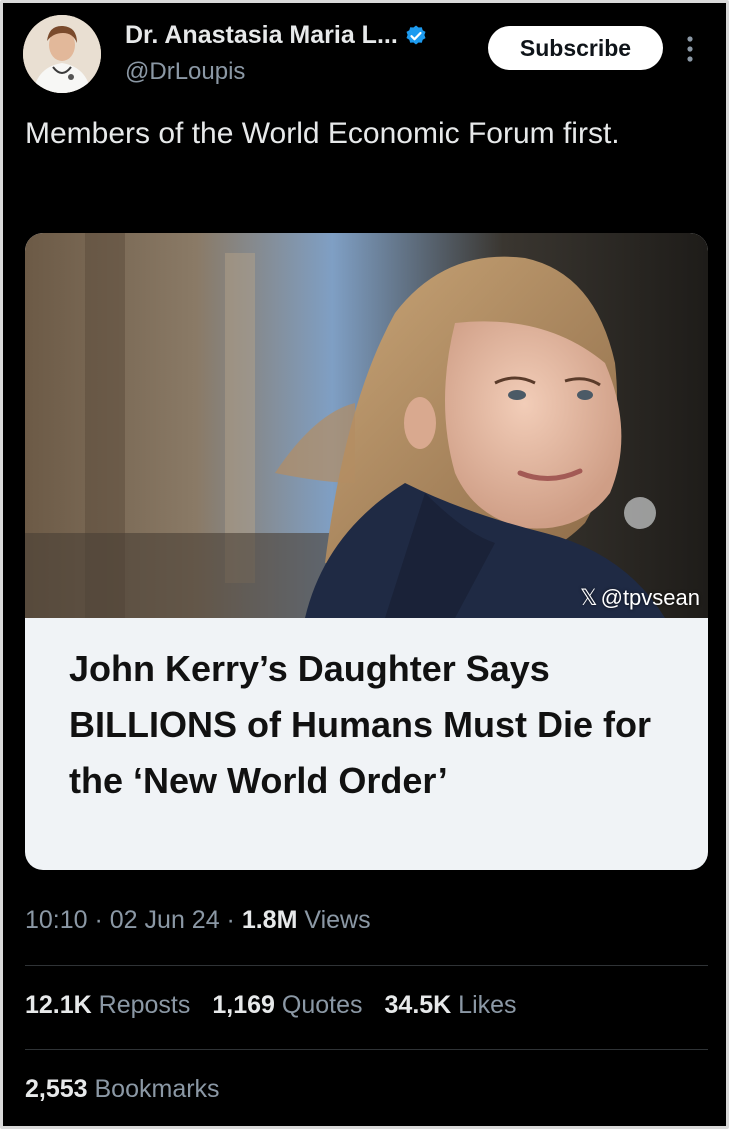 The image size is (729, 1129). I want to click on watermark: 𝕏 @tpvsean, so click(640, 598).